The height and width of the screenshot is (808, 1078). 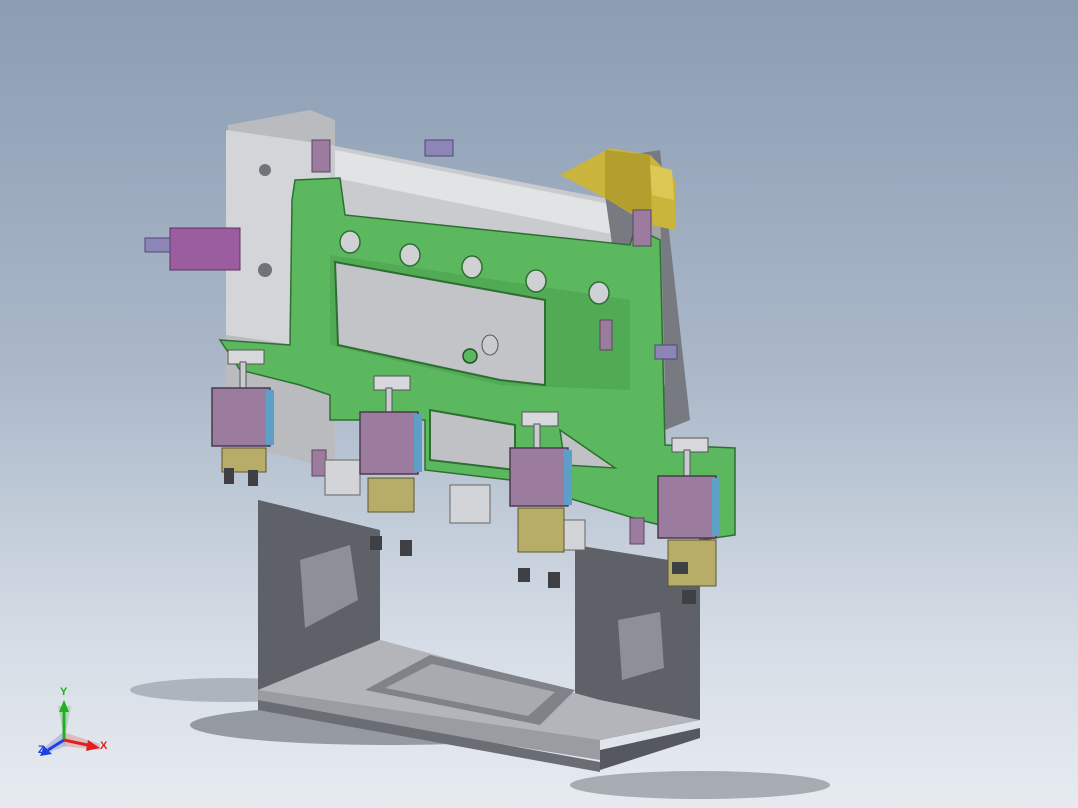 What do you see at coordinates (41, 750) in the screenshot?
I see `z-axis-label: Z` at bounding box center [41, 750].